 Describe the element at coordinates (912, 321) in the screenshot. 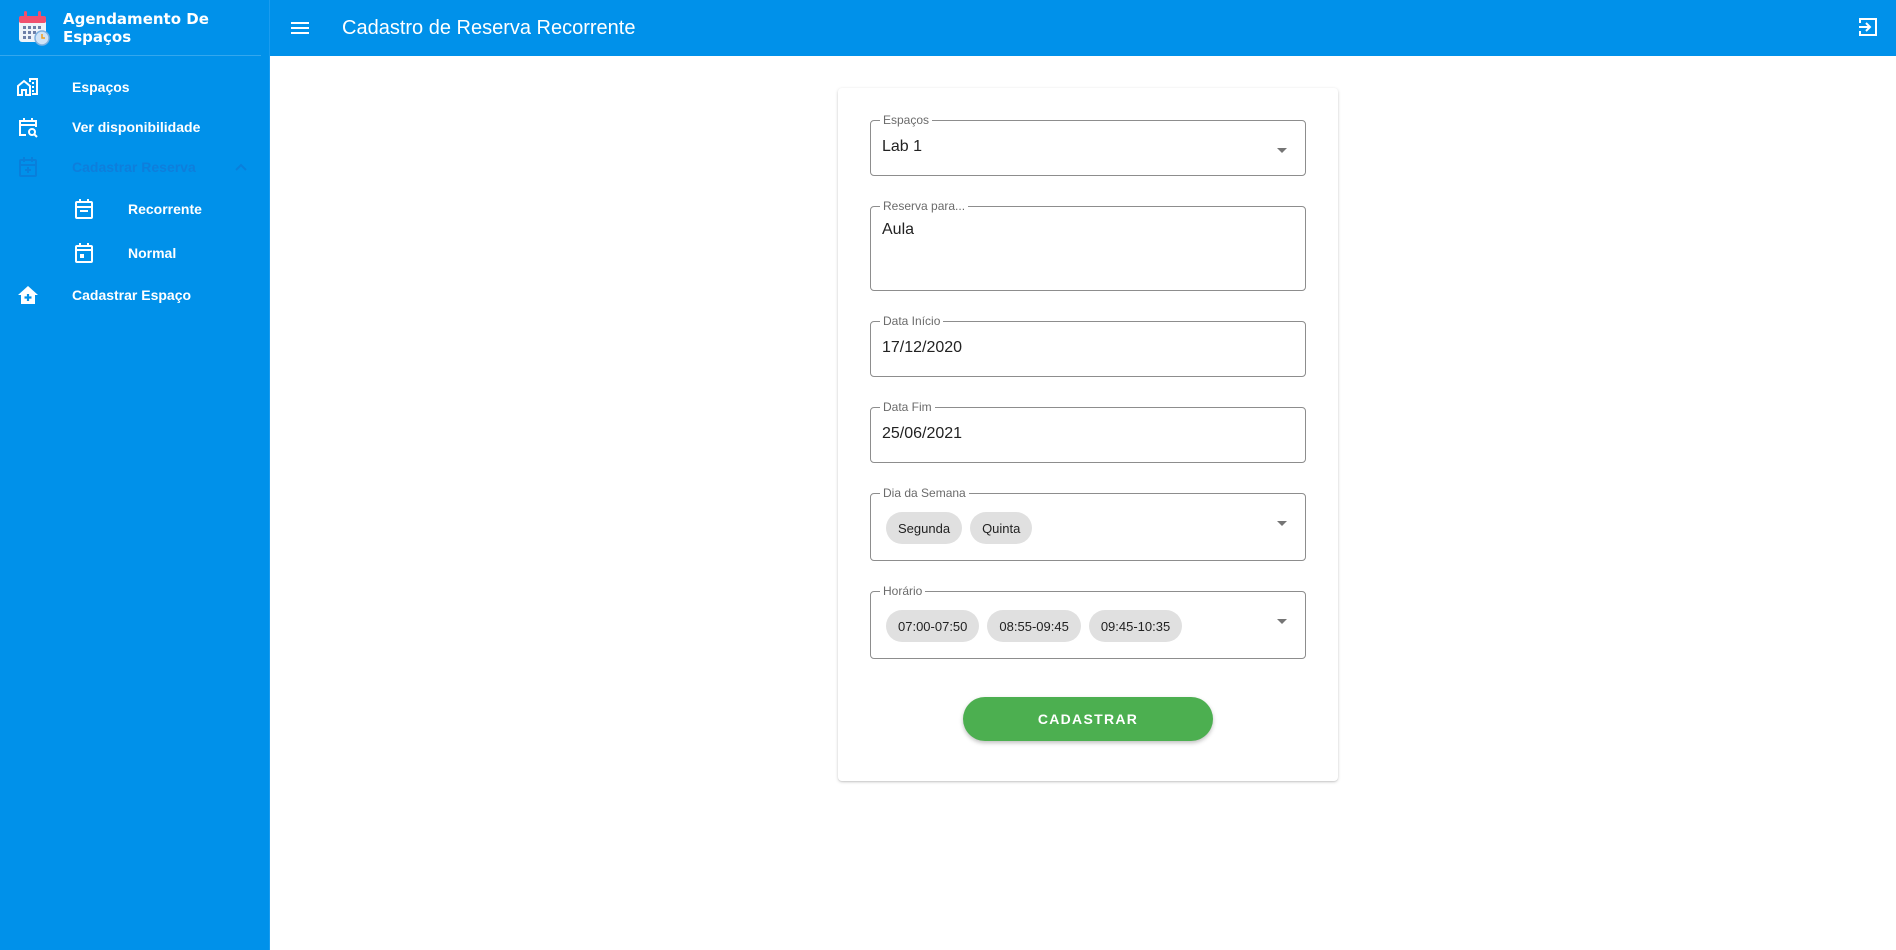

I see `data-inicio-label: Data Início` at that location.